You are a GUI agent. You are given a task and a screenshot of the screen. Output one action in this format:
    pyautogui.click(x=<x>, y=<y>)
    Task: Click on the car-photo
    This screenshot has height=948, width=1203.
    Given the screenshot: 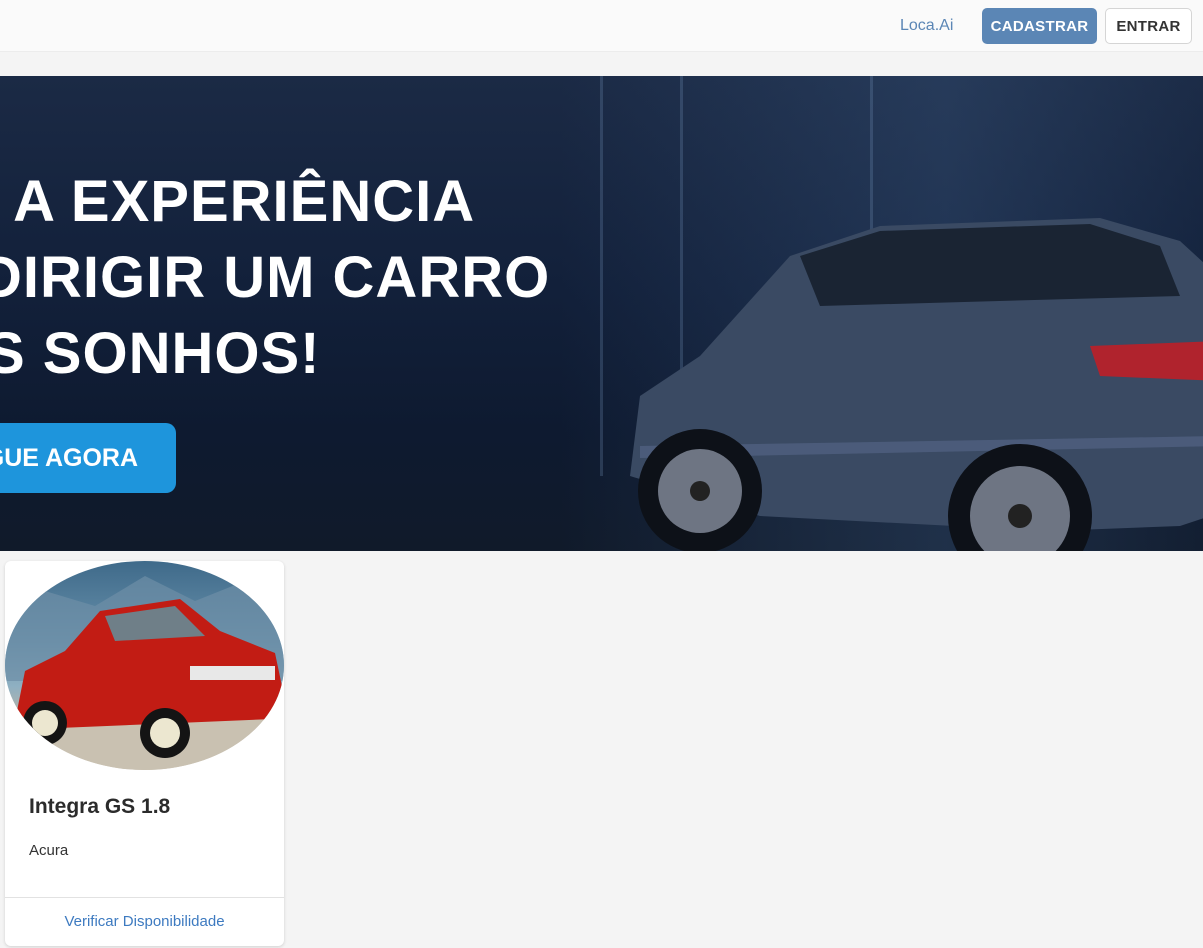 What is the action you would take?
    pyautogui.click(x=144, y=665)
    